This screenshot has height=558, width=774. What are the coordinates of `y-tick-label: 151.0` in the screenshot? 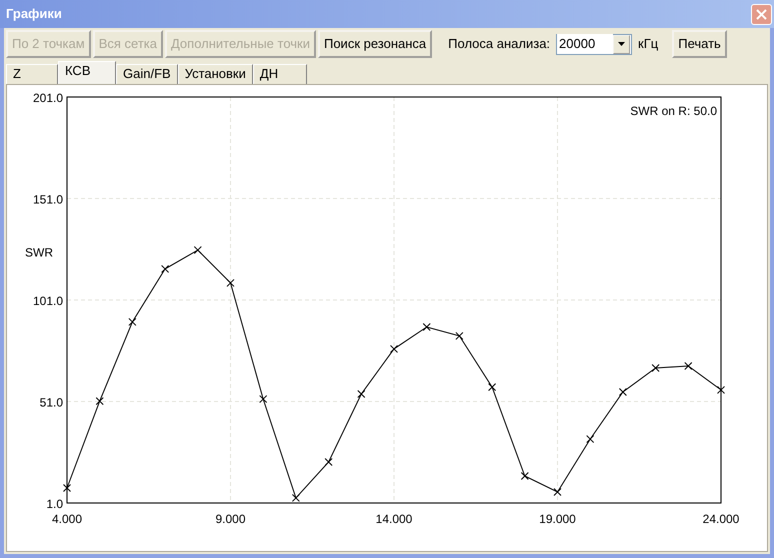 It's located at (47, 199).